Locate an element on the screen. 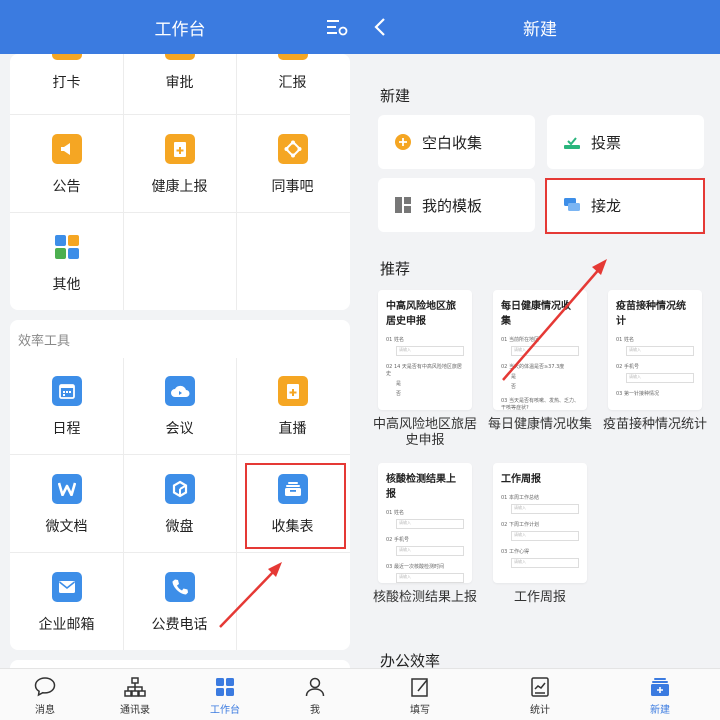 Image resolution: width=720 pixels, height=720 pixels. live-broadcast-icon is located at coordinates (292, 391).